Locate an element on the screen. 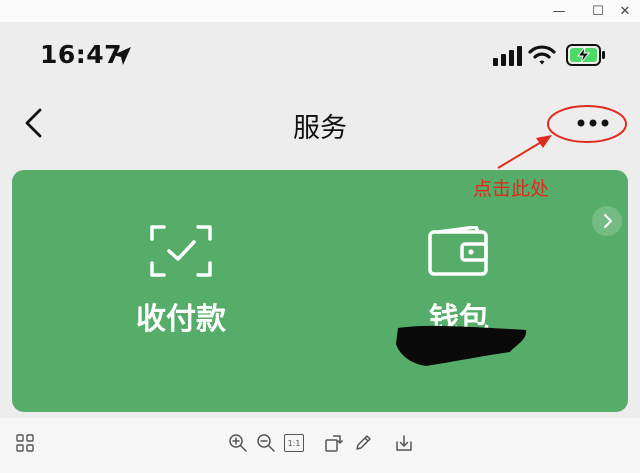 The image size is (640, 473). zoom-in-icon is located at coordinates (238, 443).